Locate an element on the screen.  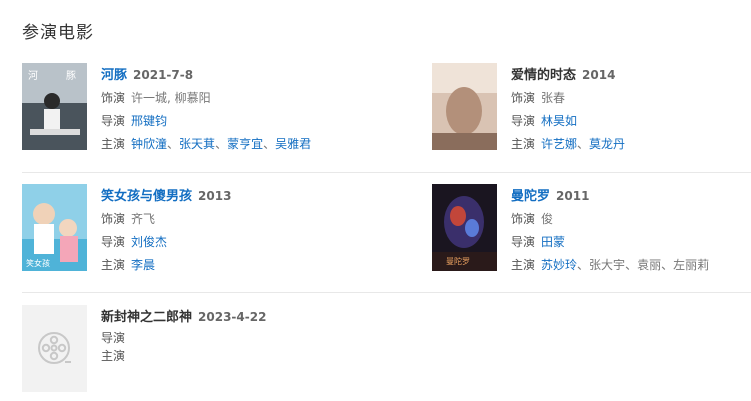
svg-text: 豚 is located at coordinates (71, 76).